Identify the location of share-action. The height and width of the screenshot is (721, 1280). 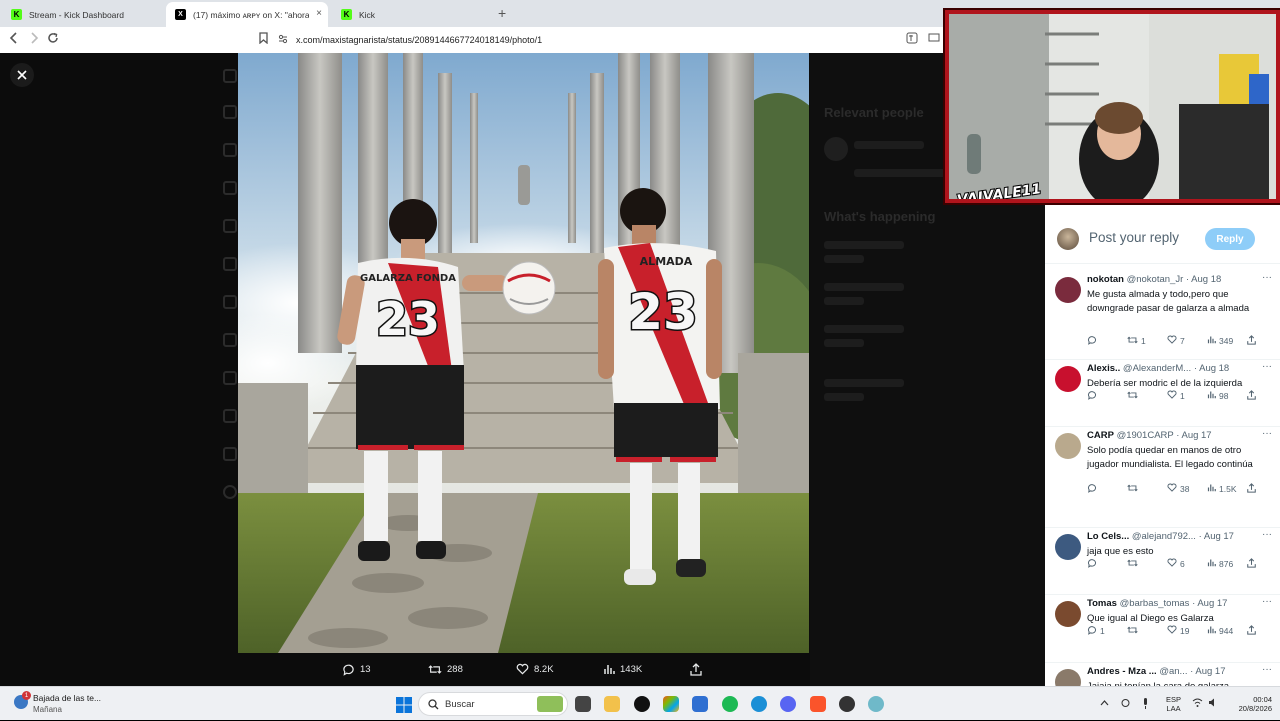
(698, 669).